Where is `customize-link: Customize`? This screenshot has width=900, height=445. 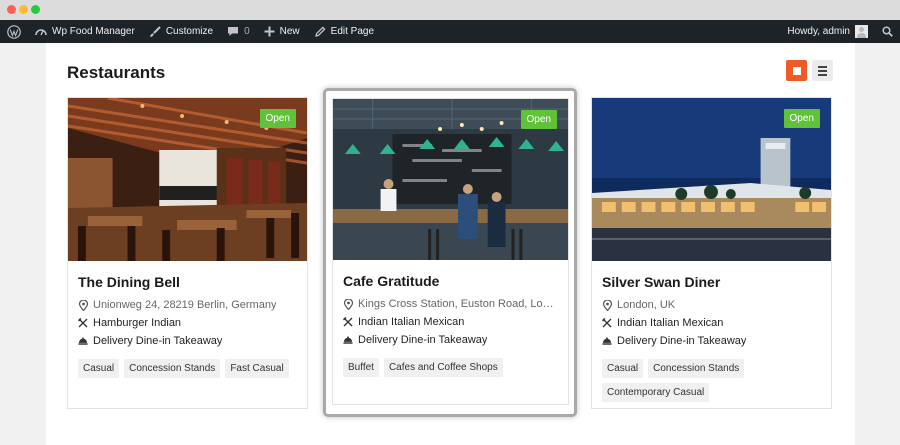
customize-link: Customize is located at coordinates (181, 31).